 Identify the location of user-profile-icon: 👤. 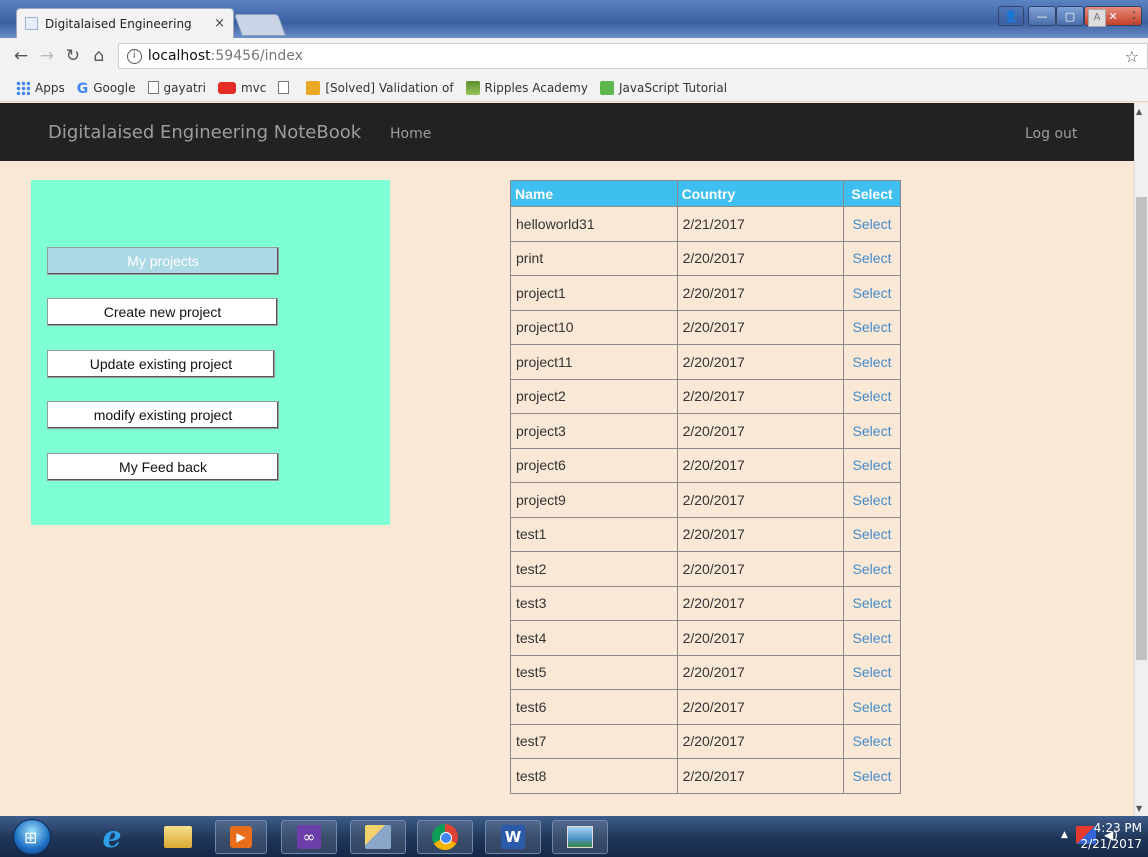
(1011, 16).